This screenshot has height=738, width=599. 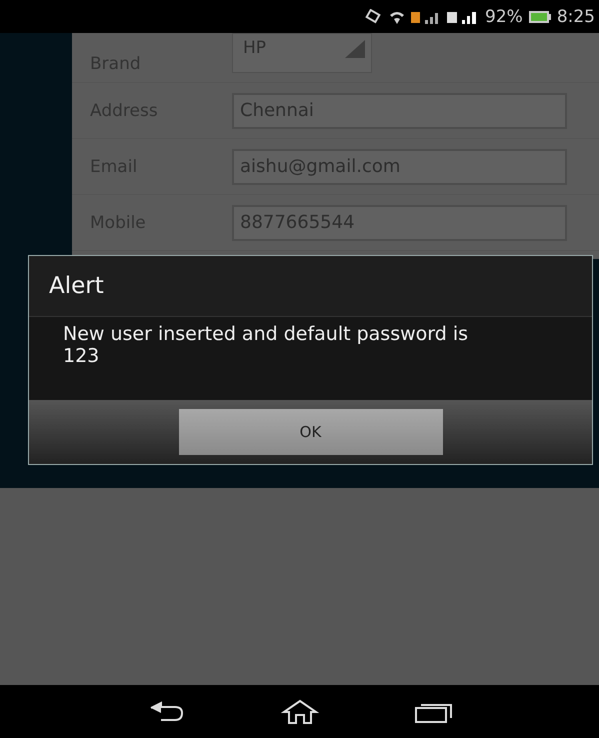 What do you see at coordinates (310, 286) in the screenshot?
I see `dialog-title: Alert` at bounding box center [310, 286].